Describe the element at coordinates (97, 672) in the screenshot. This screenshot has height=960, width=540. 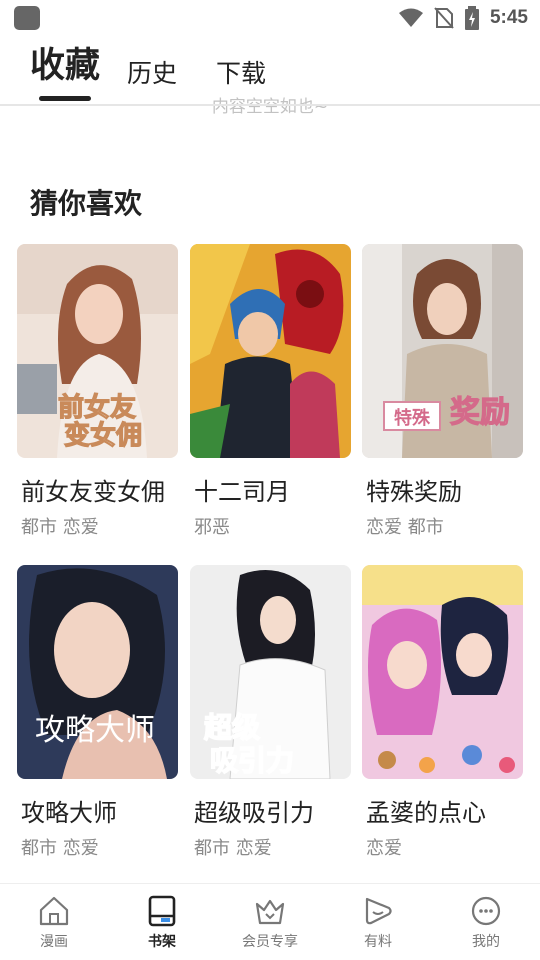
I see `comic-cover: 攻略大师` at that location.